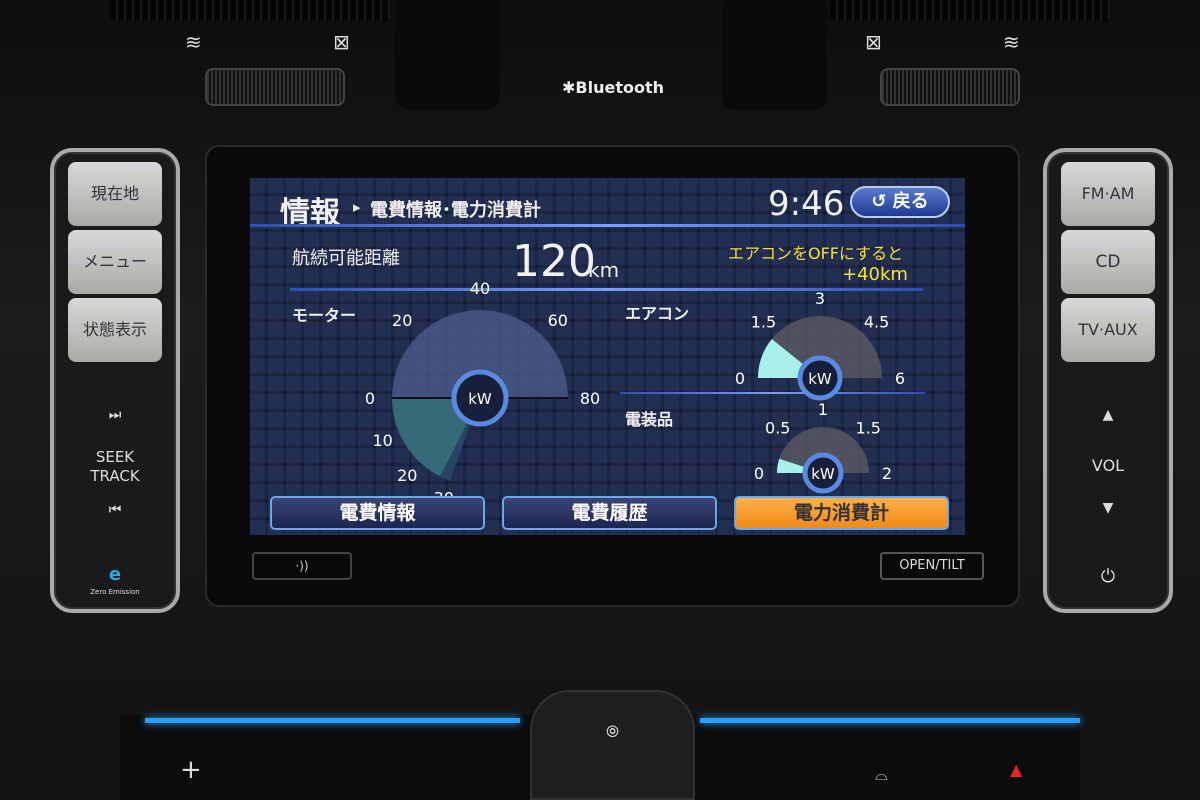  What do you see at coordinates (820, 379) in the screenshot?
I see `aircon-unit: kW` at bounding box center [820, 379].